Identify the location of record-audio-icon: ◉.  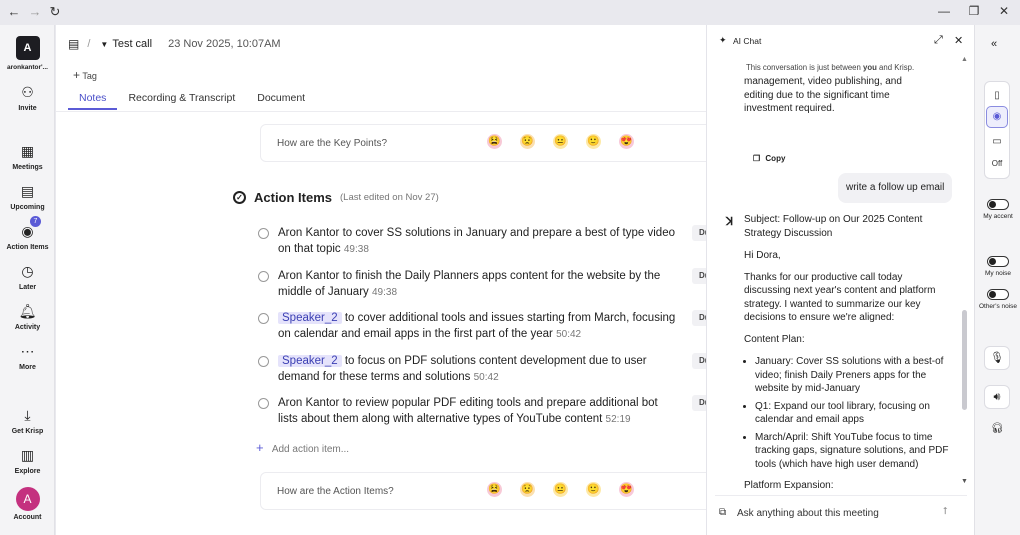
(997, 117).